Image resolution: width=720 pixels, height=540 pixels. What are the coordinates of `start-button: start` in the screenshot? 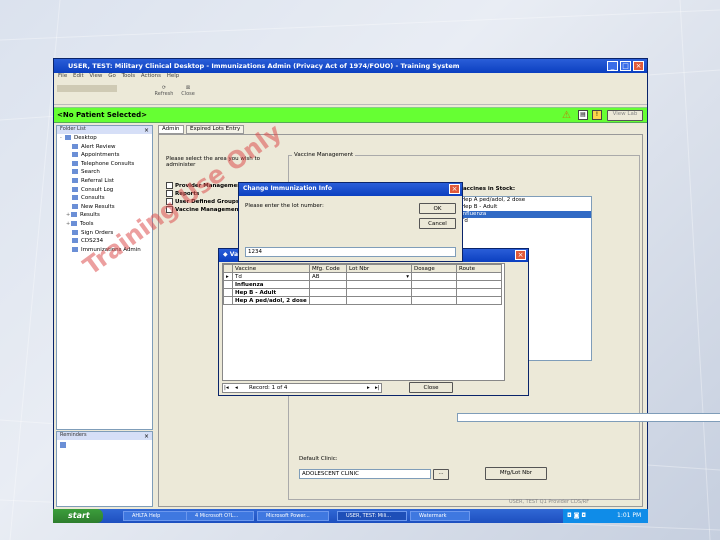 It's located at (78, 516).